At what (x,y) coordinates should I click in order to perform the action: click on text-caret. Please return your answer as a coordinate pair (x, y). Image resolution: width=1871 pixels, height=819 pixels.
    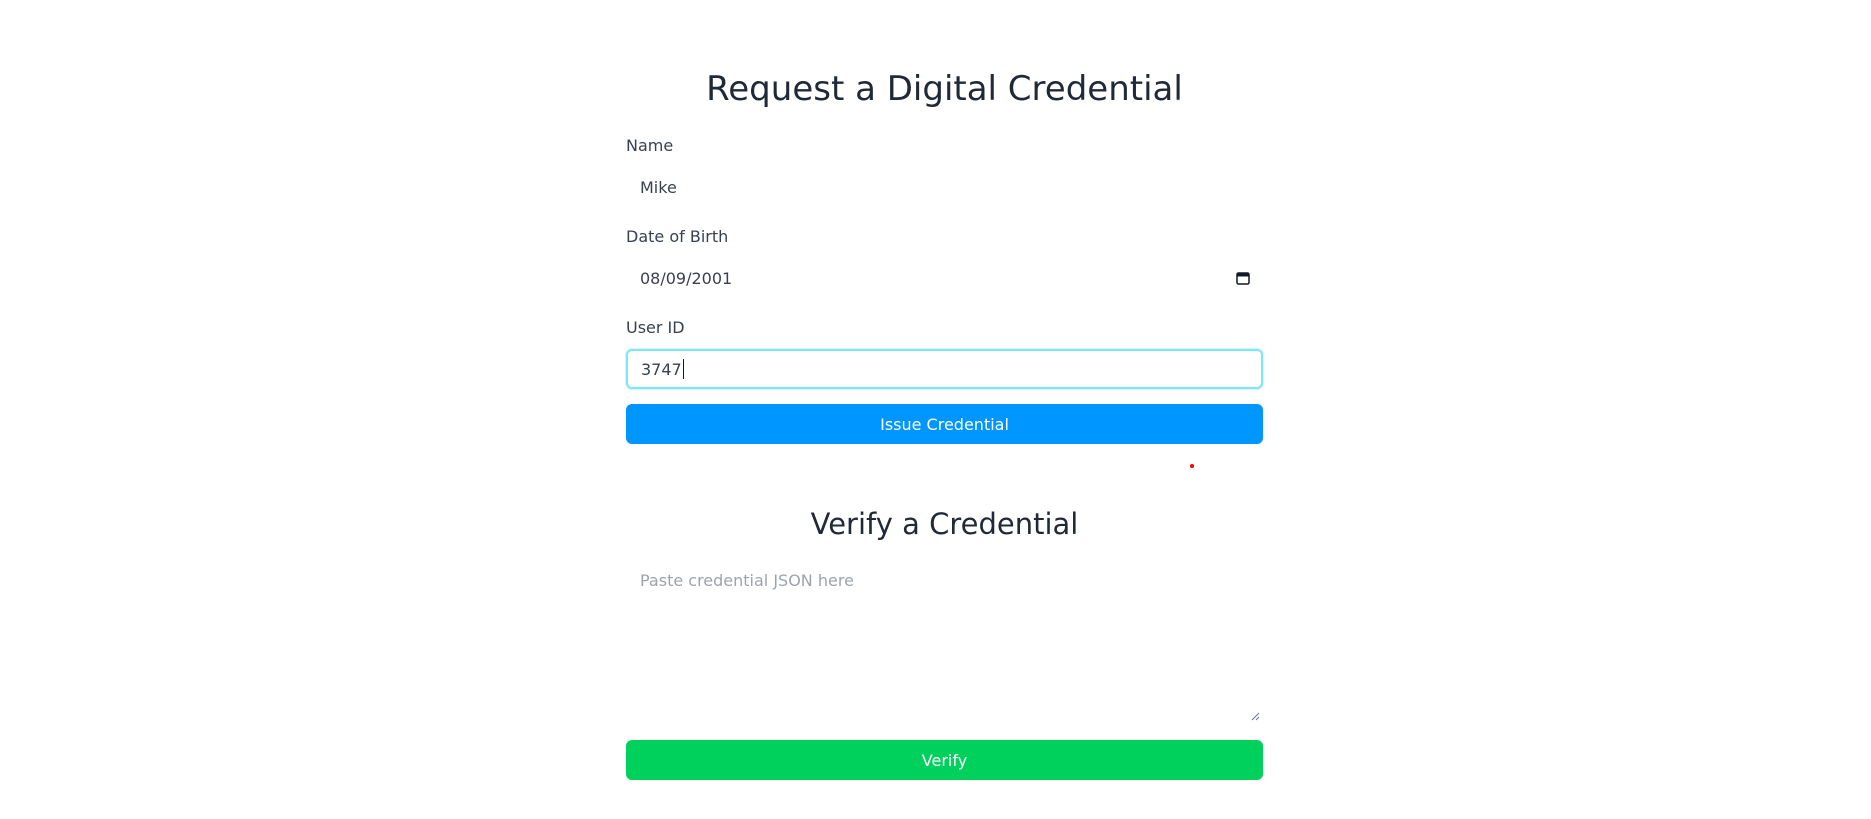
    Looking at the image, I should click on (683, 369).